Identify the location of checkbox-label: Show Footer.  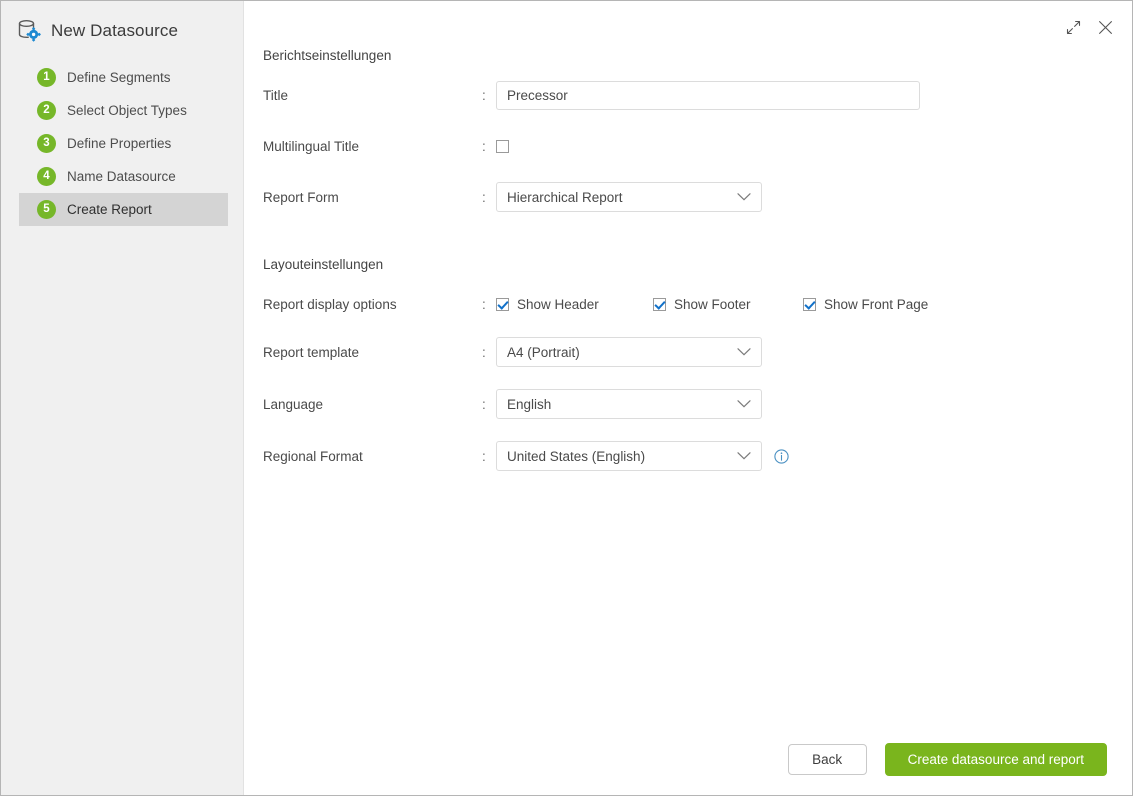
(712, 304).